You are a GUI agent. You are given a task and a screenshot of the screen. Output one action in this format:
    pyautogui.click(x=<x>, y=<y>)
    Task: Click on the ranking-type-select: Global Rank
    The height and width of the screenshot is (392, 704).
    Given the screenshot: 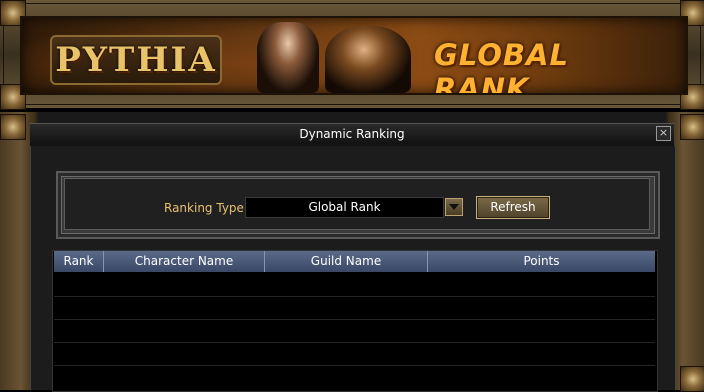 What is the action you would take?
    pyautogui.click(x=344, y=207)
    